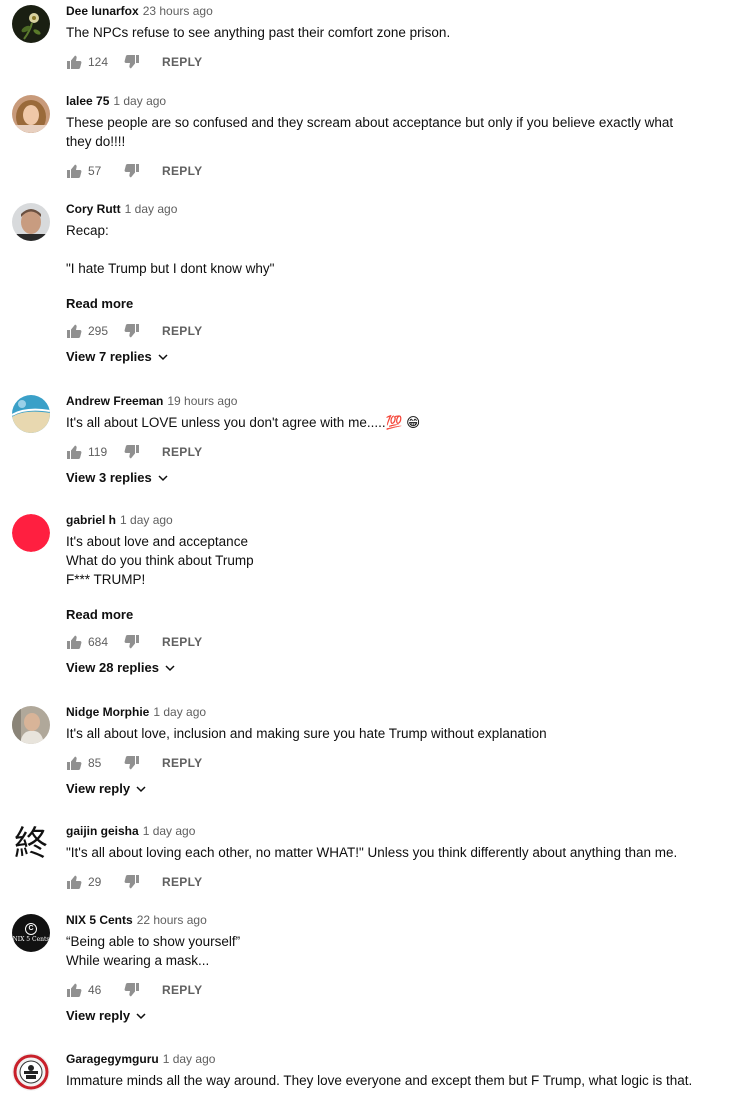  What do you see at coordinates (93, 209) in the screenshot?
I see `author-name: Cory Rutt` at bounding box center [93, 209].